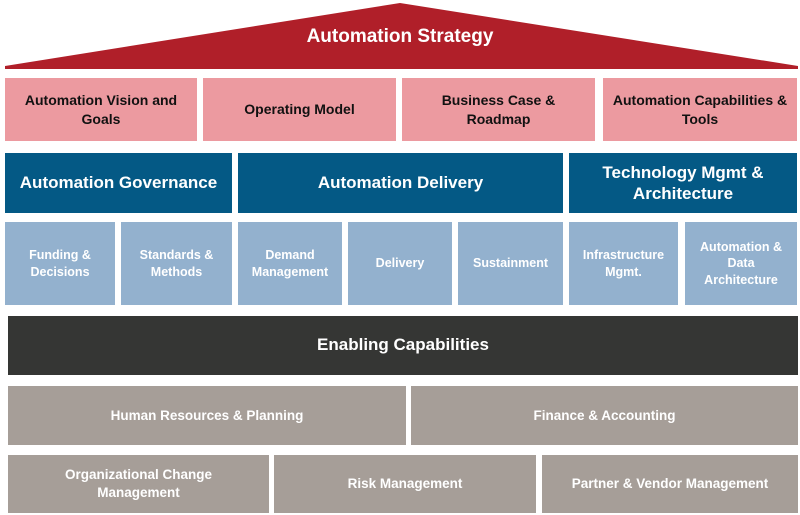 The width and height of the screenshot is (800, 515). Describe the element at coordinates (60, 263) in the screenshot. I see `governance-item-funding: Funding & Decisions` at that location.